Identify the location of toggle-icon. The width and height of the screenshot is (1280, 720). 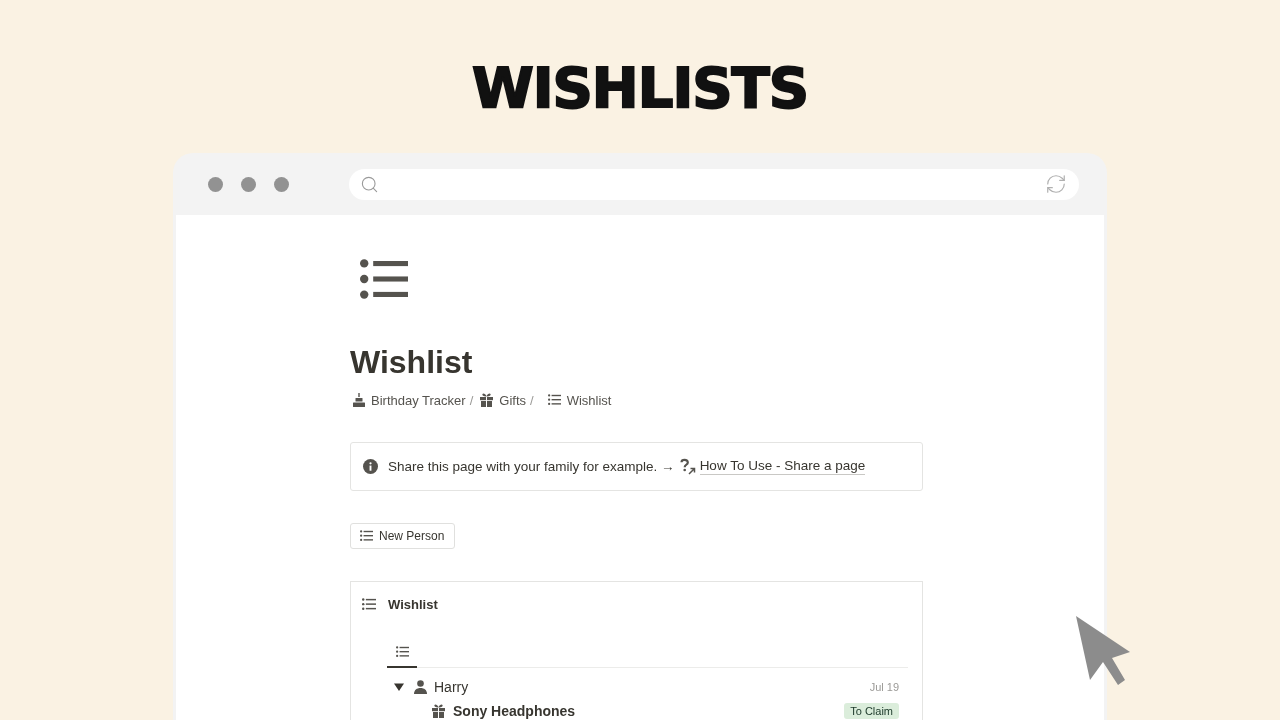
(399, 687).